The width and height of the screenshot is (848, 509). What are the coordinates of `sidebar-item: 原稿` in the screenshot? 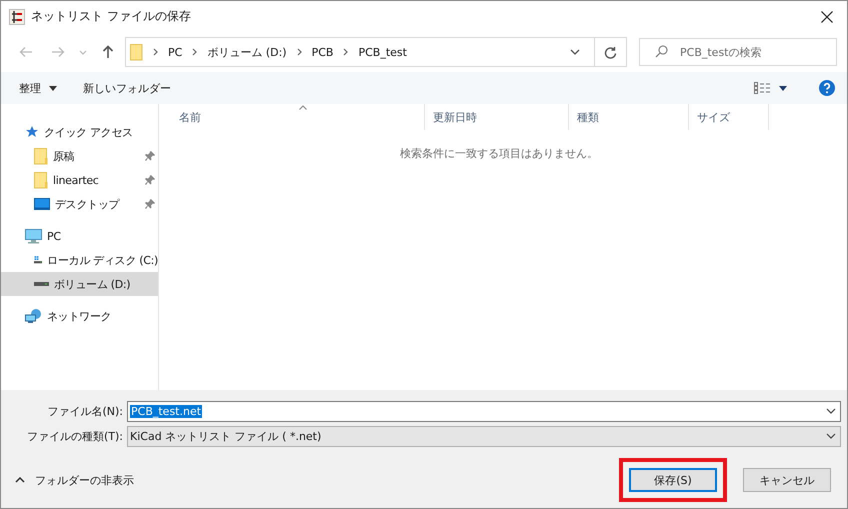 It's located at (79, 156).